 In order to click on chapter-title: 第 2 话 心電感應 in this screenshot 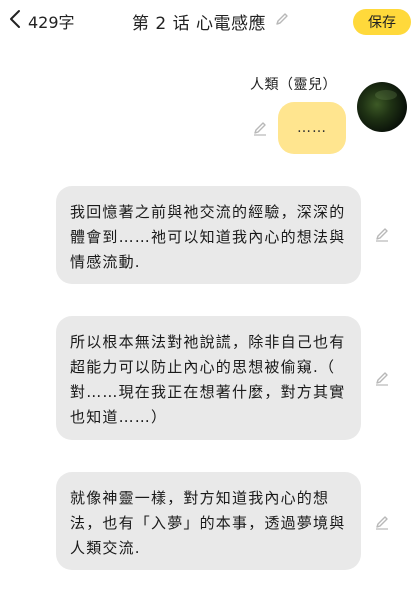, I will do `click(199, 23)`.